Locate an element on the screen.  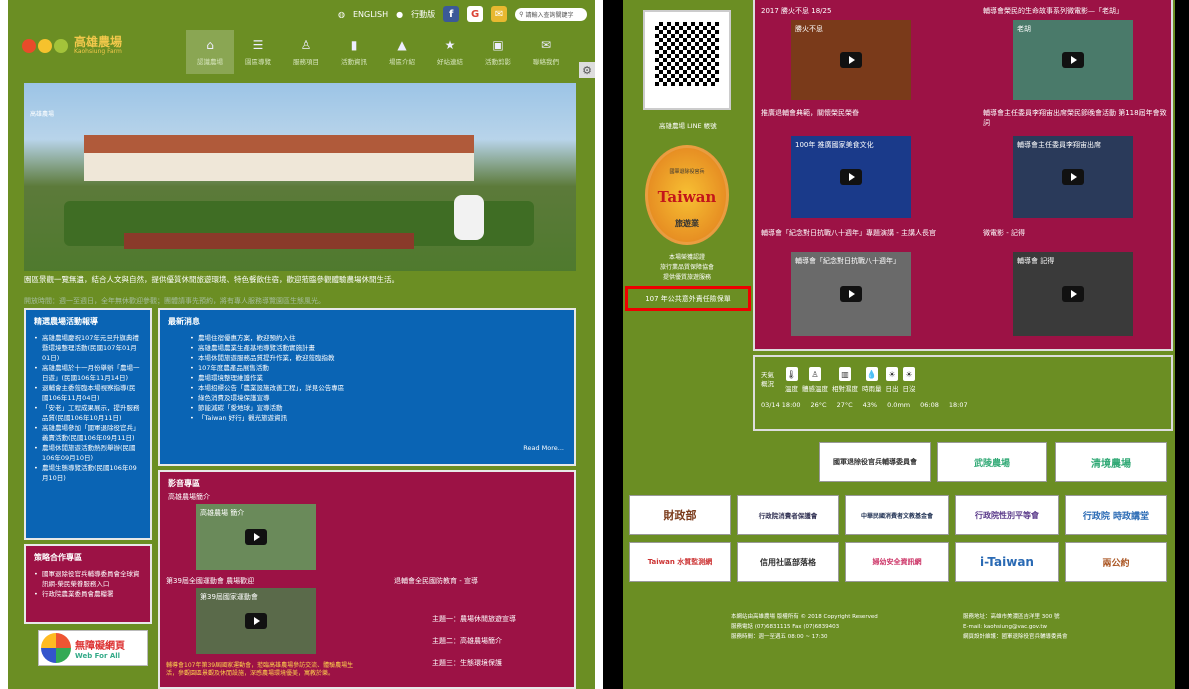
banner-link: 國軍退除役官兵輔導委員會 is located at coordinates (875, 462).